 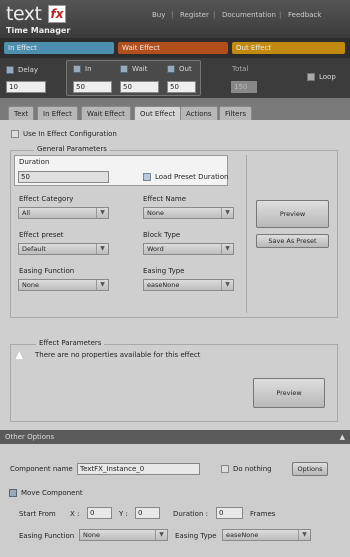 What do you see at coordinates (158, 15) in the screenshot?
I see `nav-buy: Buy` at bounding box center [158, 15].